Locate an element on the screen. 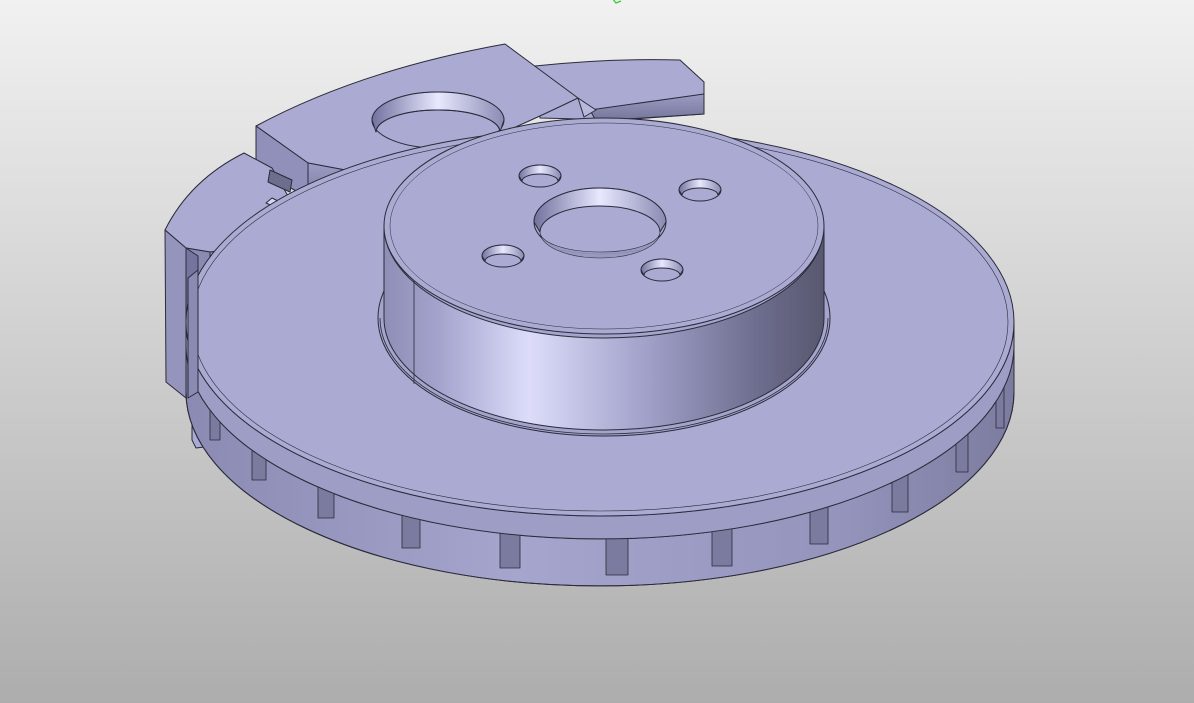 This screenshot has width=1194, height=703. center-bore is located at coordinates (600, 223).